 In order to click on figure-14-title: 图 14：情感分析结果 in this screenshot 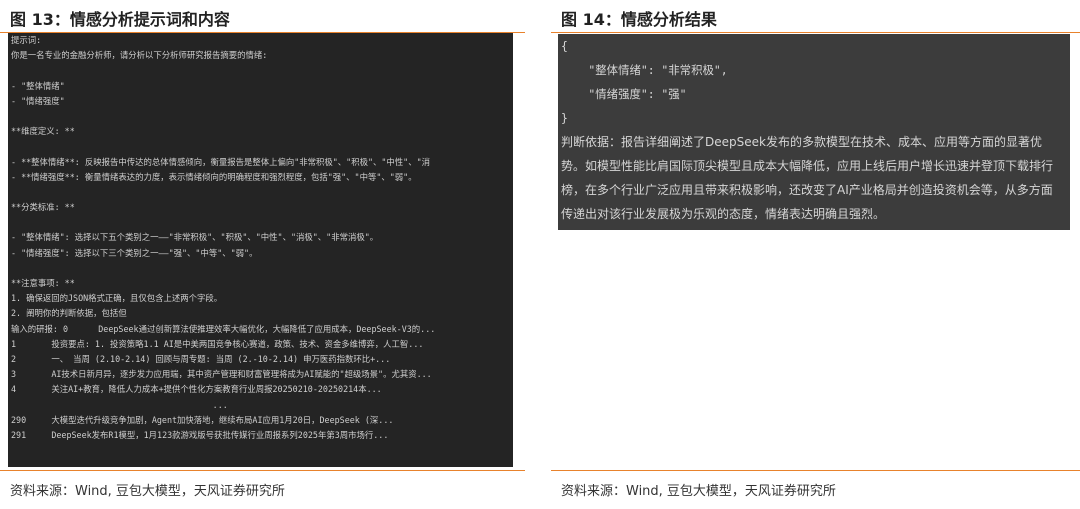, I will do `click(639, 19)`.